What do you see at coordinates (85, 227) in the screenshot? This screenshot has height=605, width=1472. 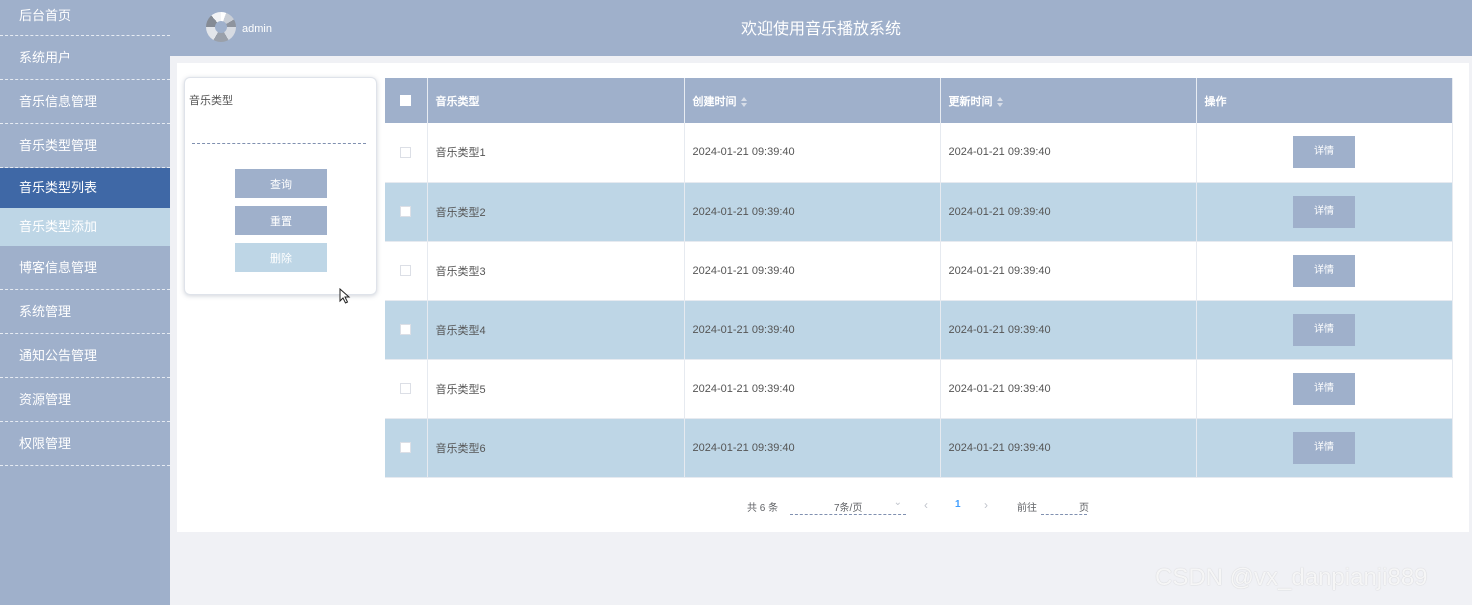 I see `sidebar-item-music-type-add: 音乐类型添加` at bounding box center [85, 227].